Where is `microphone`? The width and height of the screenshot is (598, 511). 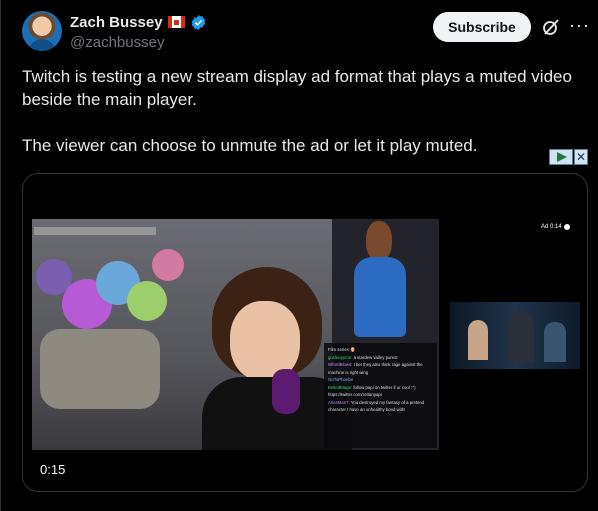
microphone is located at coordinates (286, 391).